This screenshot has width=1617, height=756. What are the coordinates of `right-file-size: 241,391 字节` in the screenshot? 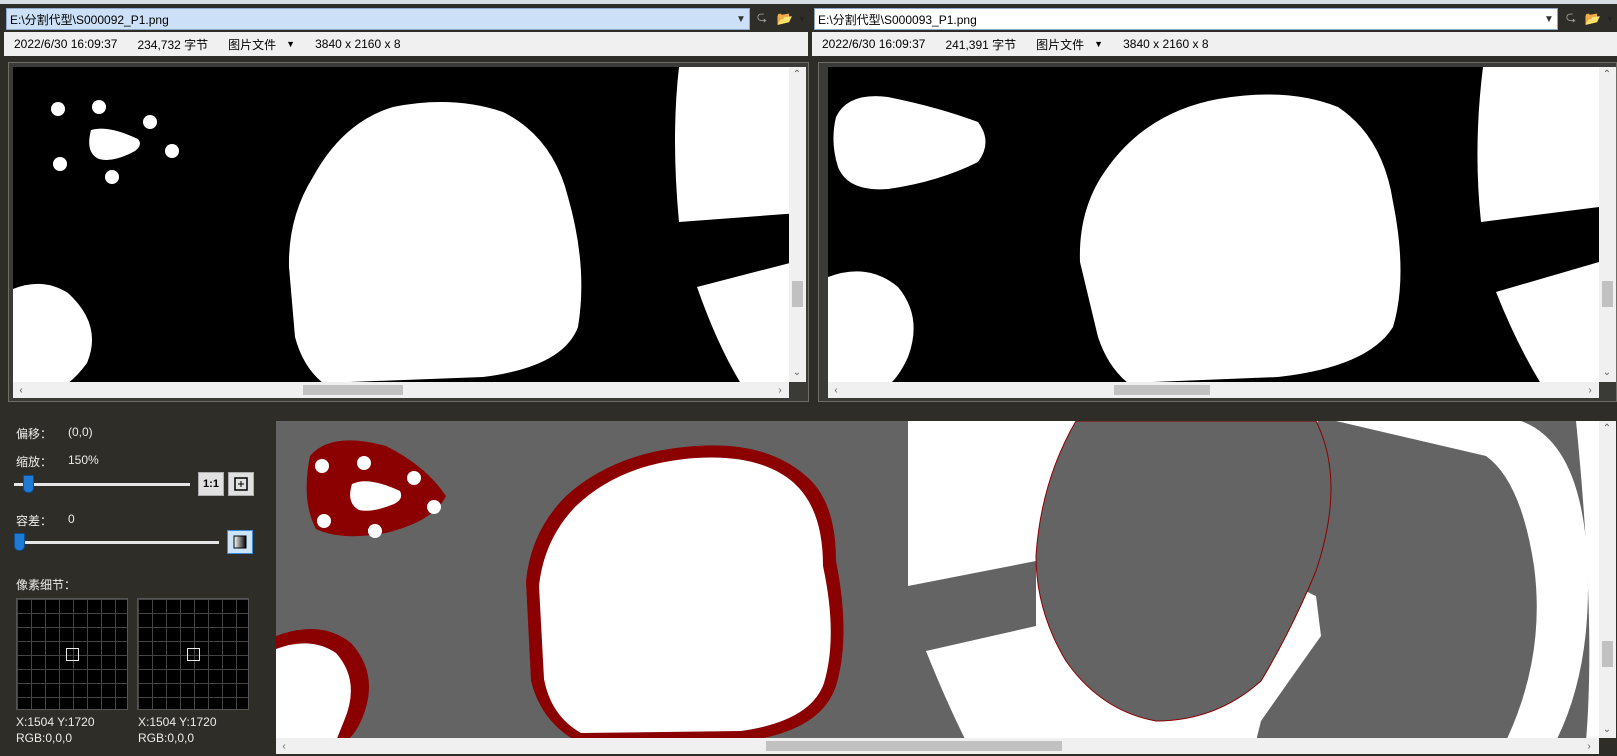 It's located at (981, 44).